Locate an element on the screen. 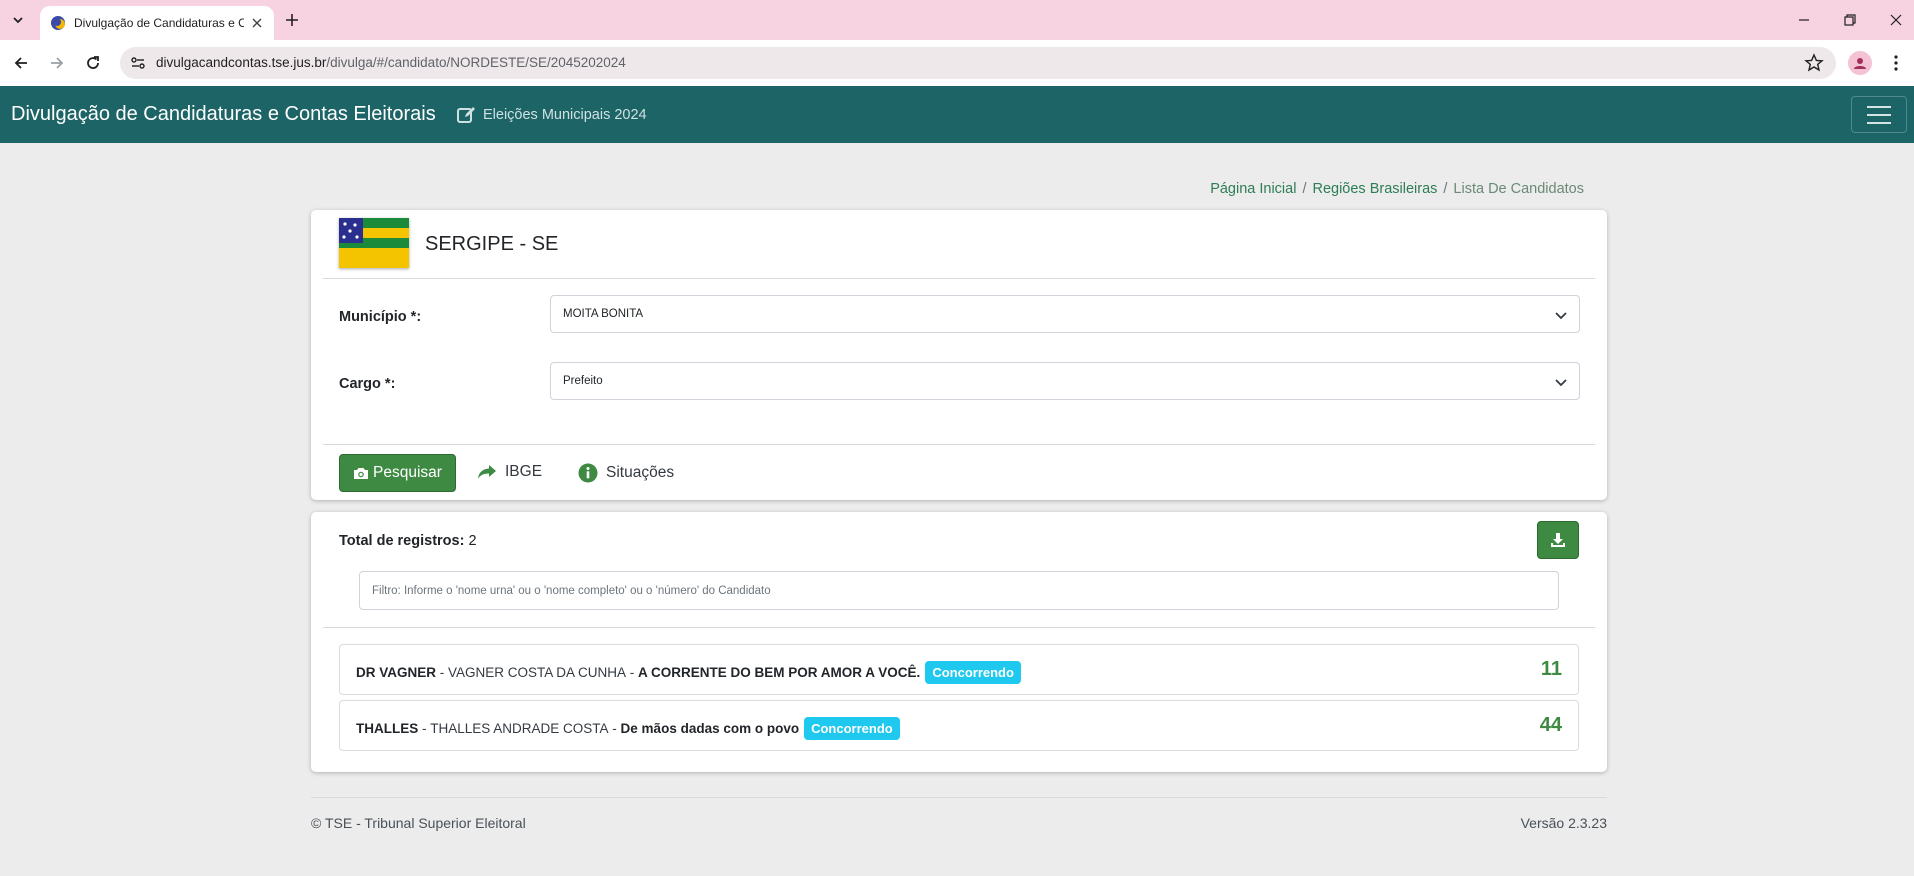 Image resolution: width=1914 pixels, height=876 pixels. edit-icon is located at coordinates (466, 115).